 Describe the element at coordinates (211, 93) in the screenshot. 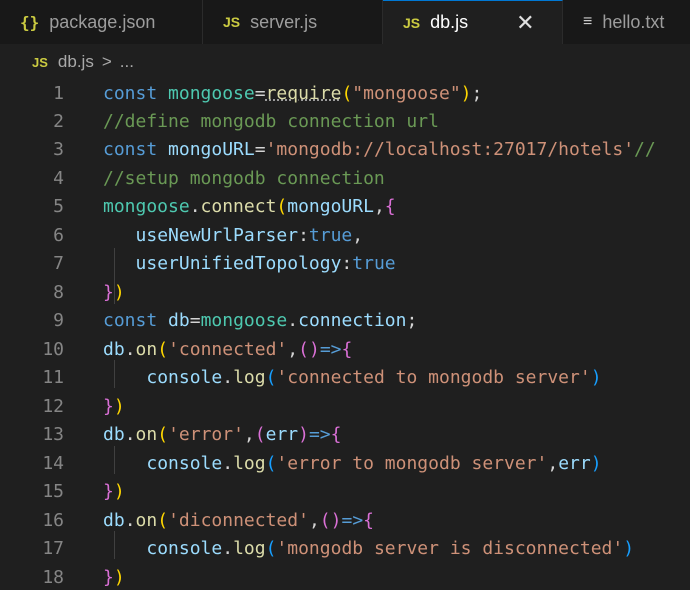

I see `code-token: mongoose` at that location.